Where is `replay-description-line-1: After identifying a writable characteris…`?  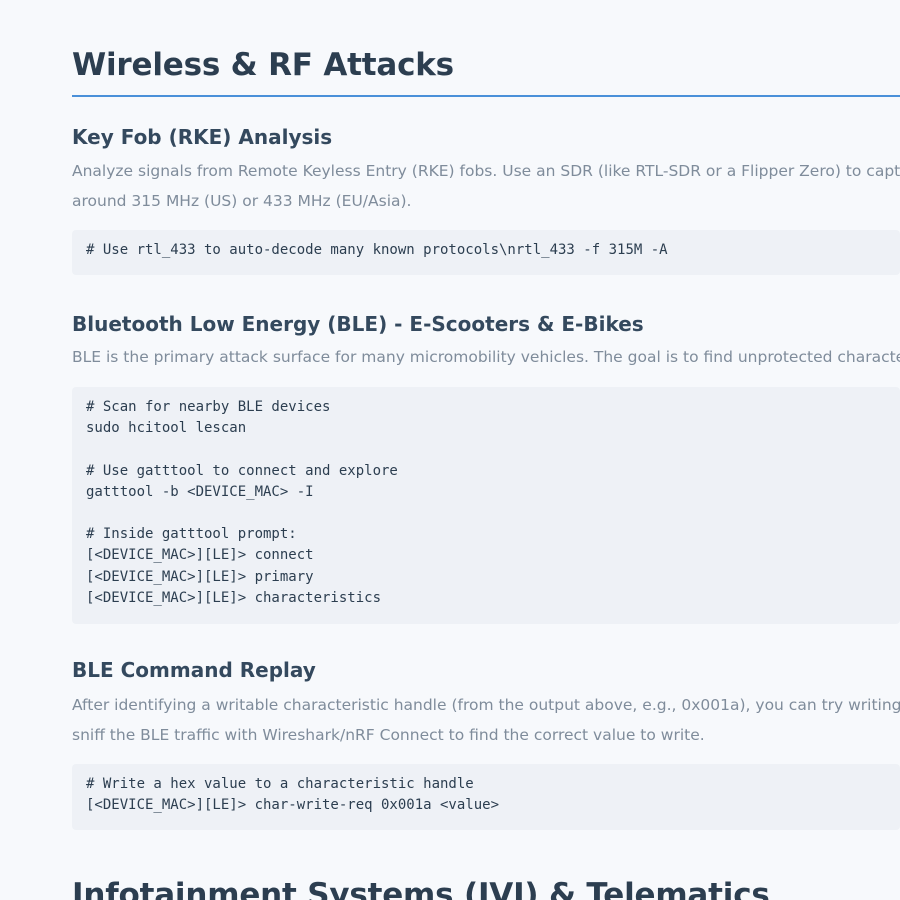 replay-description-line-1: After identifying a writable characteris… is located at coordinates (486, 705).